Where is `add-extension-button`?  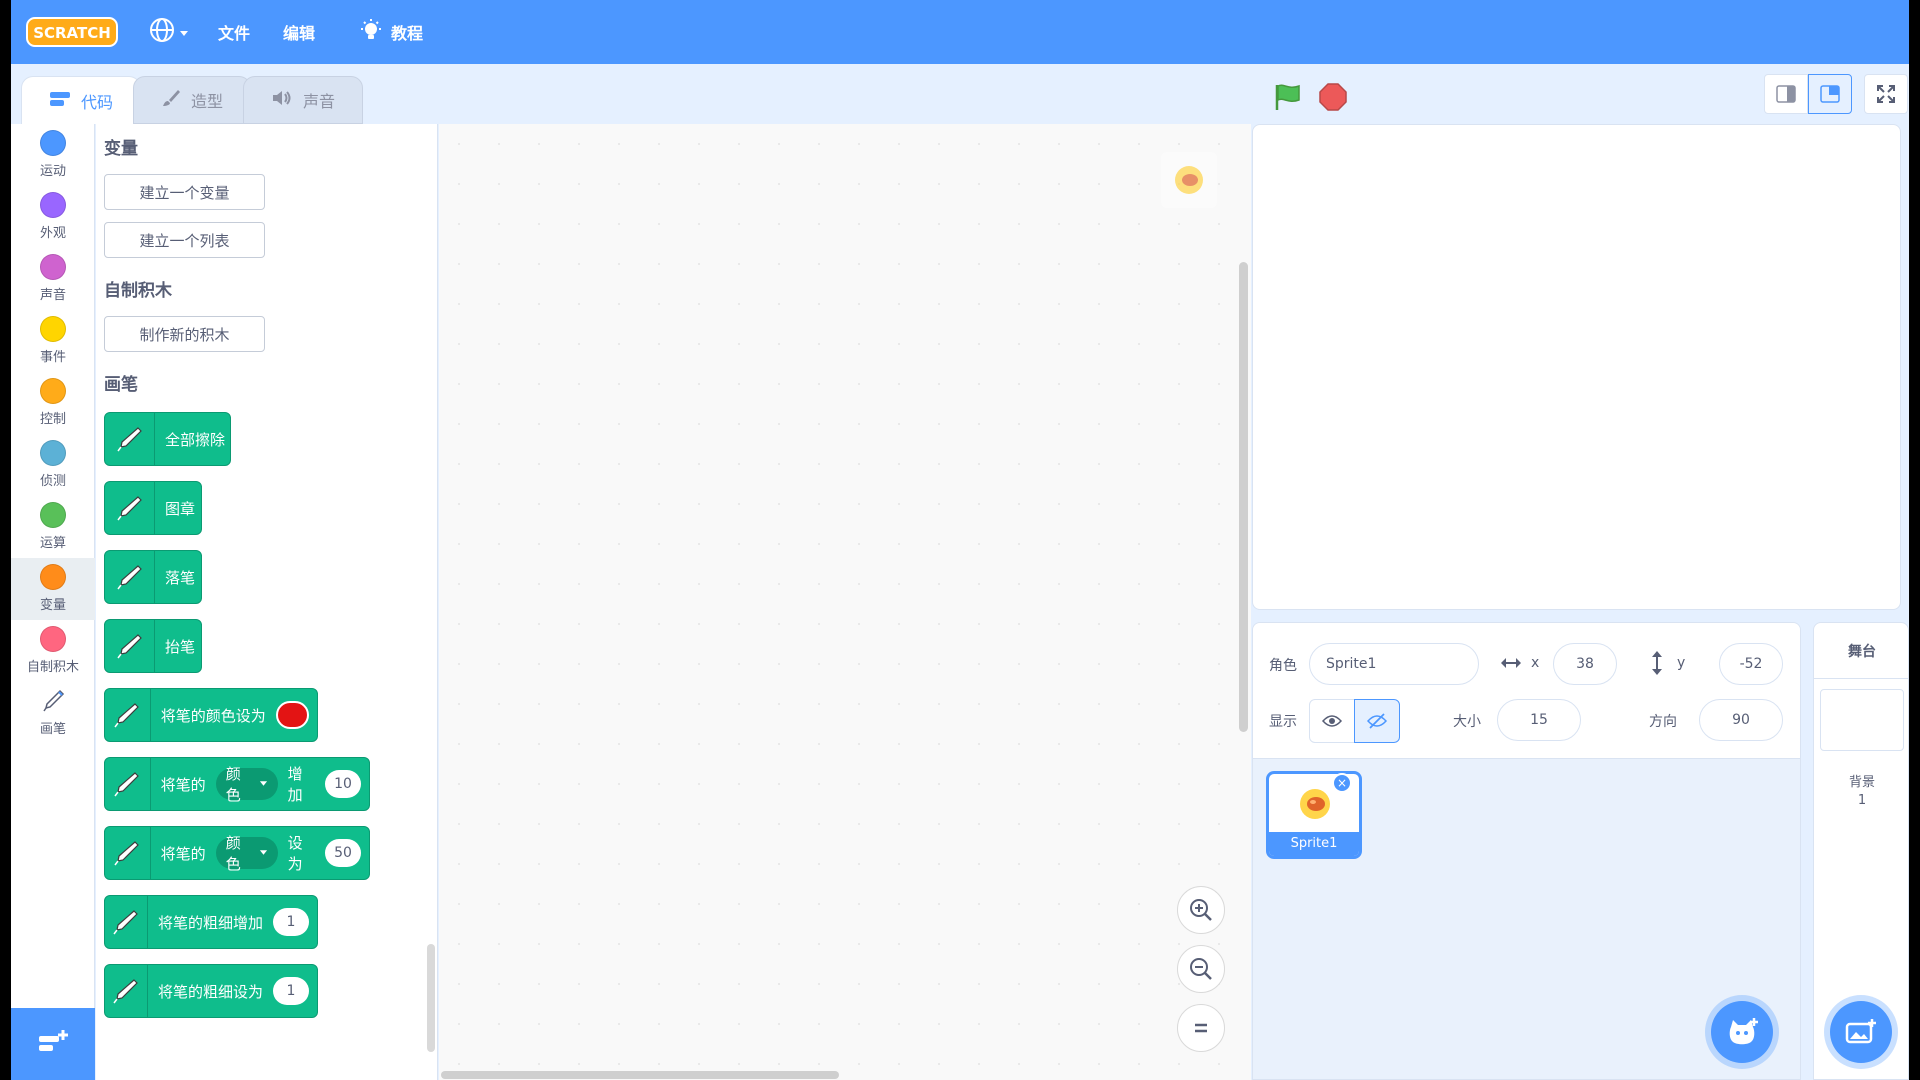 add-extension-button is located at coordinates (53, 1044).